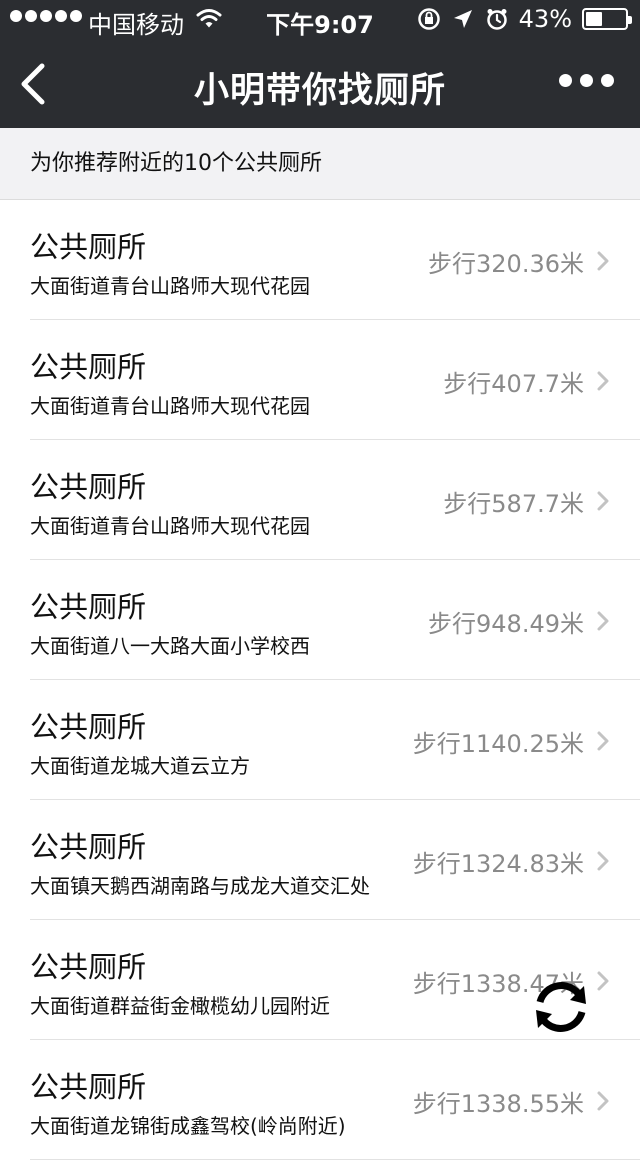 Image resolution: width=640 pixels, height=1160 pixels. I want to click on toilet-address: 大面镇天鹅西湖南路与成龙大道交汇处, so click(200, 886).